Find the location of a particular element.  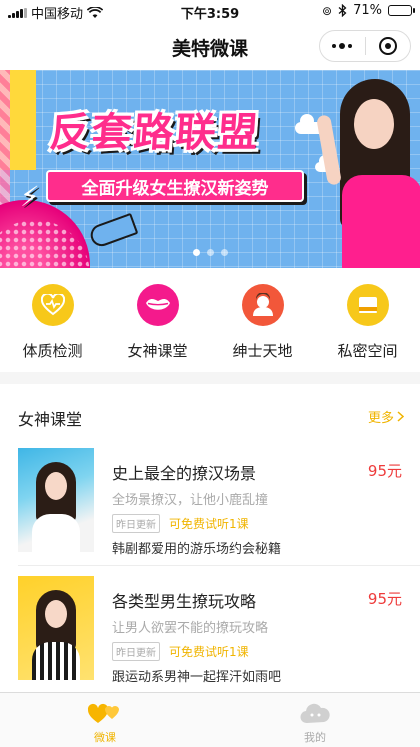

category-gentleman: 绅士天地 is located at coordinates (262, 320).